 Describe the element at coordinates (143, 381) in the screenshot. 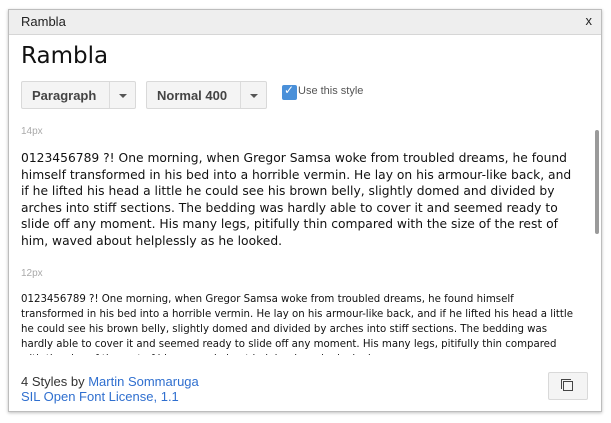

I see `author-link: Martin Sommaruga` at that location.